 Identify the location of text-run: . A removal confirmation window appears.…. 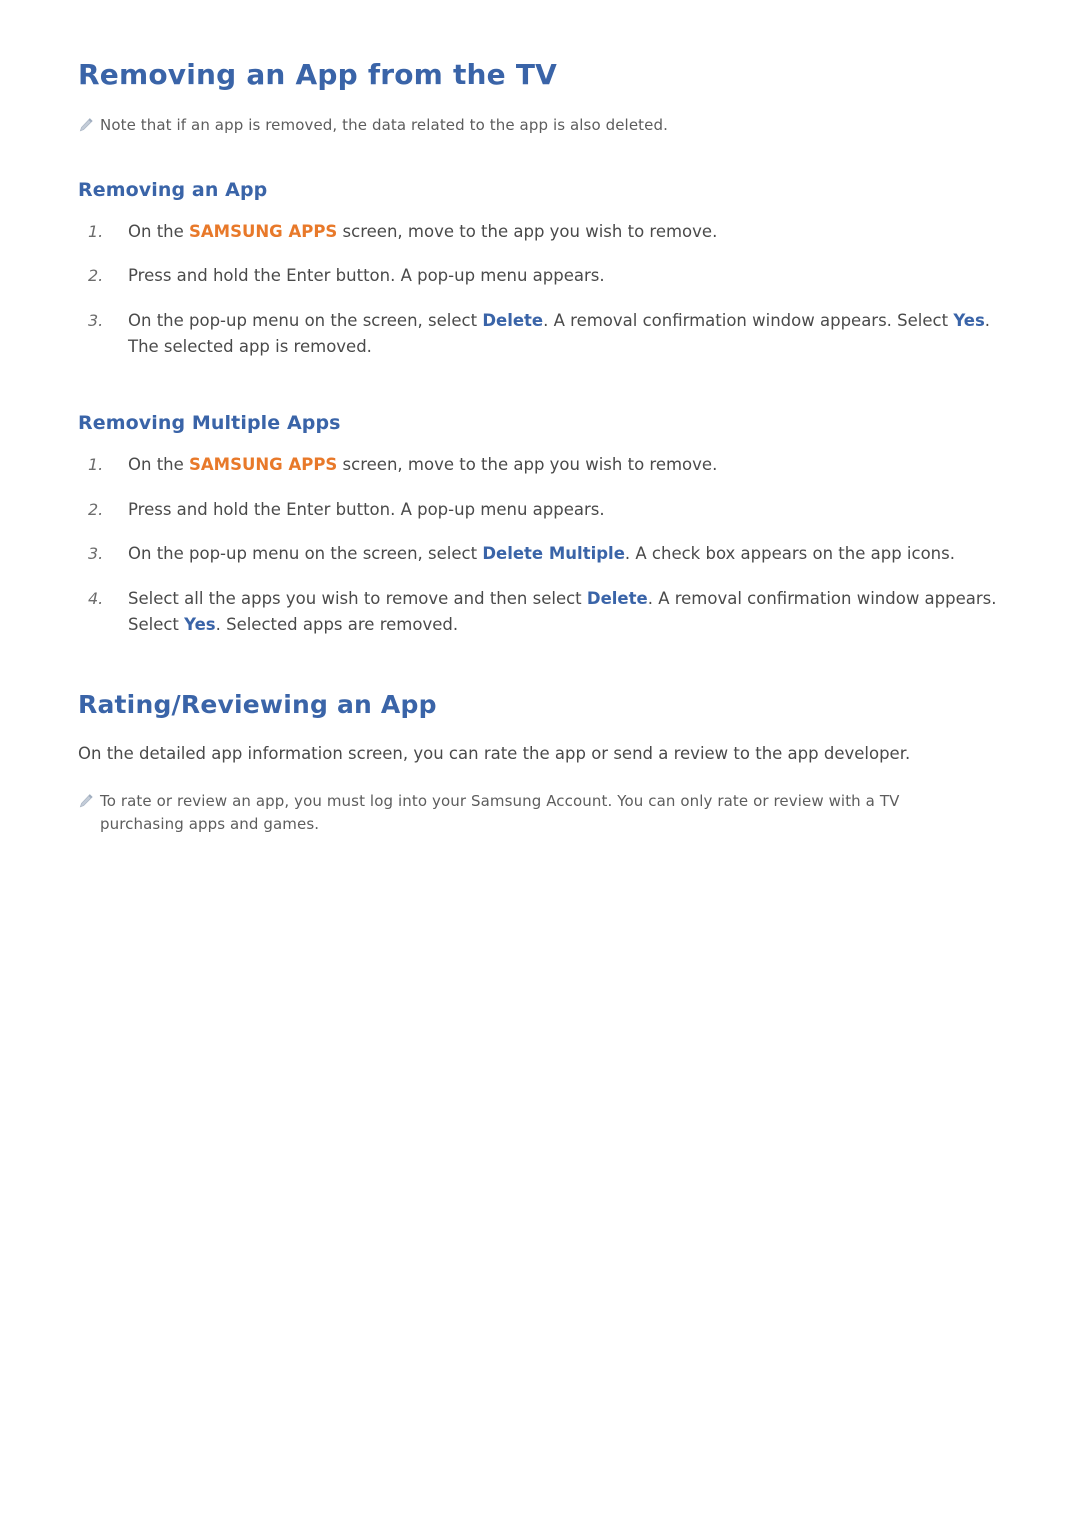
(748, 320).